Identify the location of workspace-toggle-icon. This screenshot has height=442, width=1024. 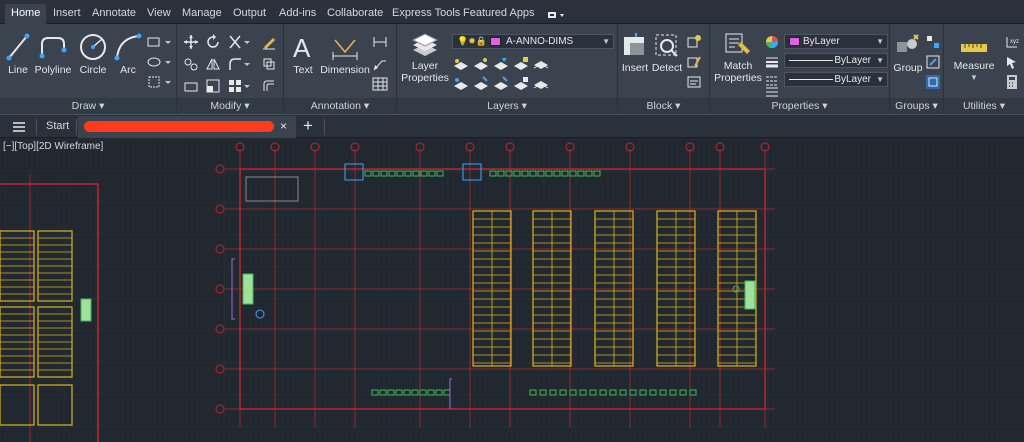
(557, 12).